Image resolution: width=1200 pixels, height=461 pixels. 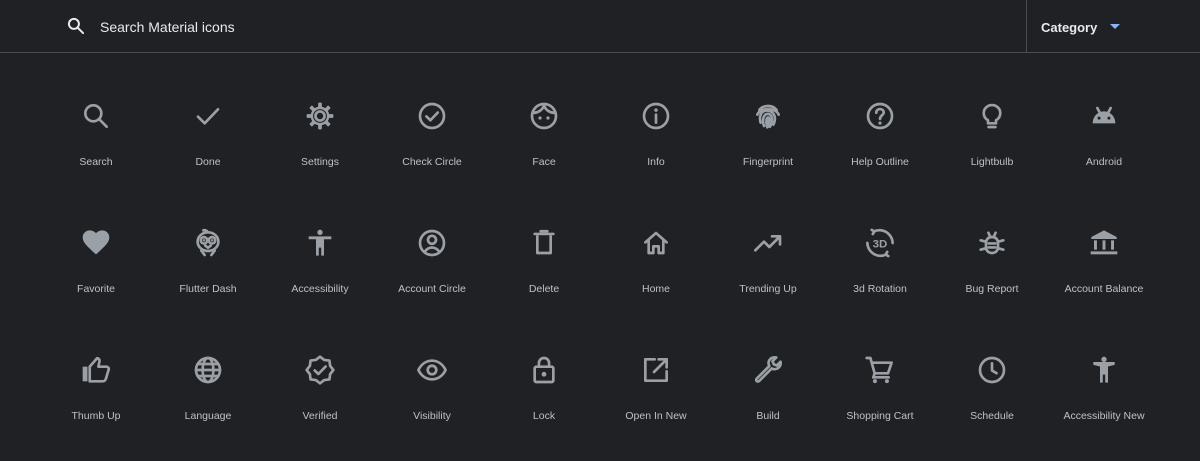 I want to click on icon-label: Flutter Dash, so click(x=208, y=289).